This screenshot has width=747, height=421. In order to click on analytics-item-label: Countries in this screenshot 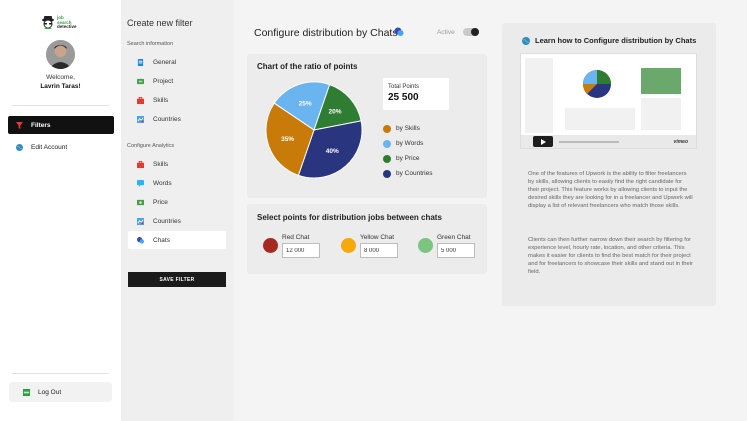, I will do `click(167, 221)`.